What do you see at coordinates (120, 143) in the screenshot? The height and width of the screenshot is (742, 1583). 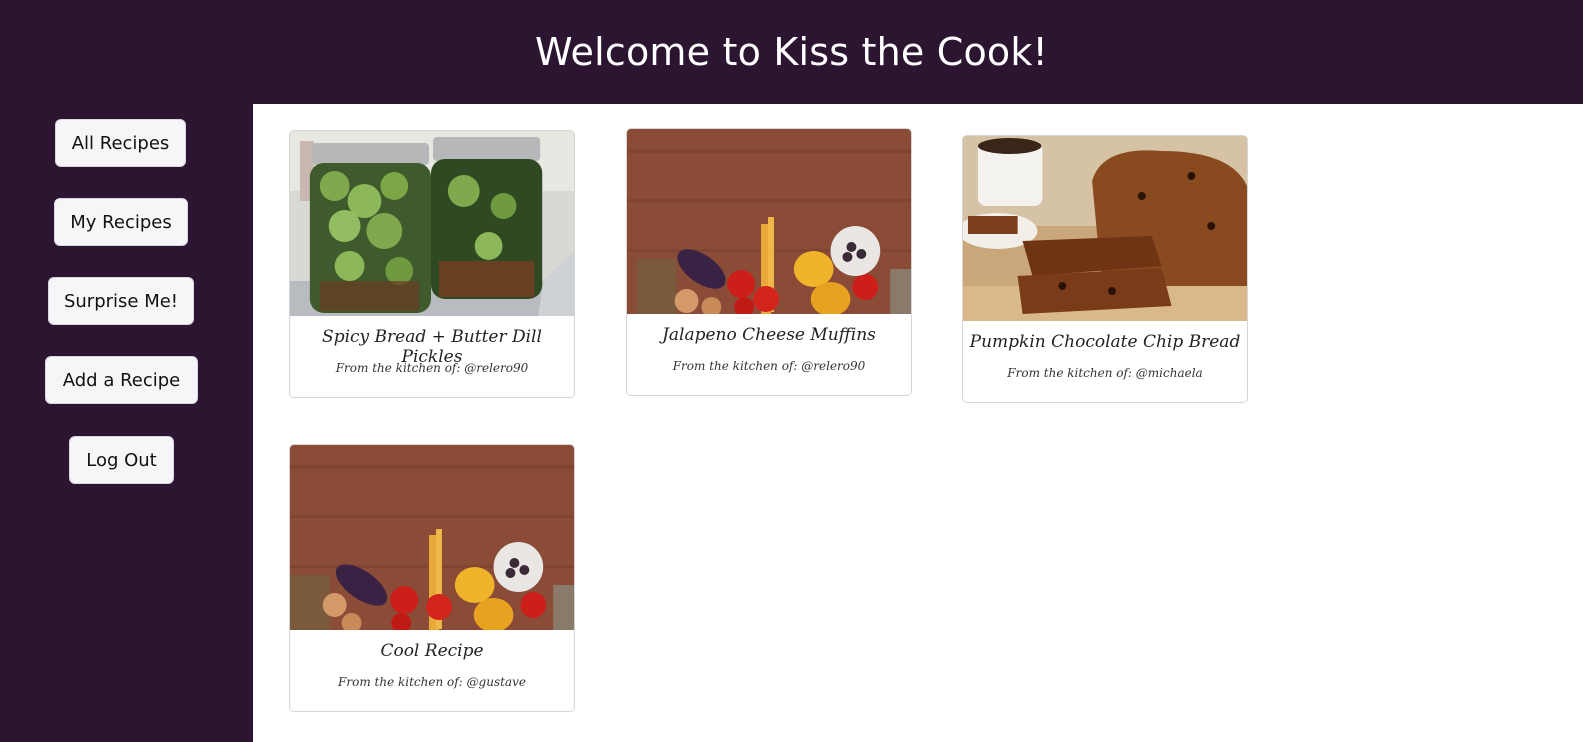 I see `all-recipes-button: All Recipes` at bounding box center [120, 143].